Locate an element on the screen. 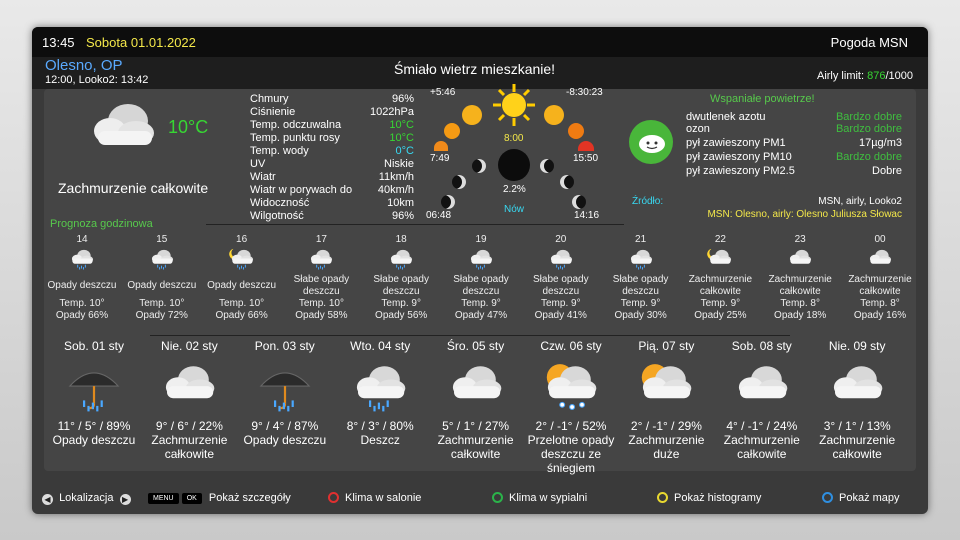 The image size is (960, 540). arrow-right-icon: ▶ is located at coordinates (125, 499).